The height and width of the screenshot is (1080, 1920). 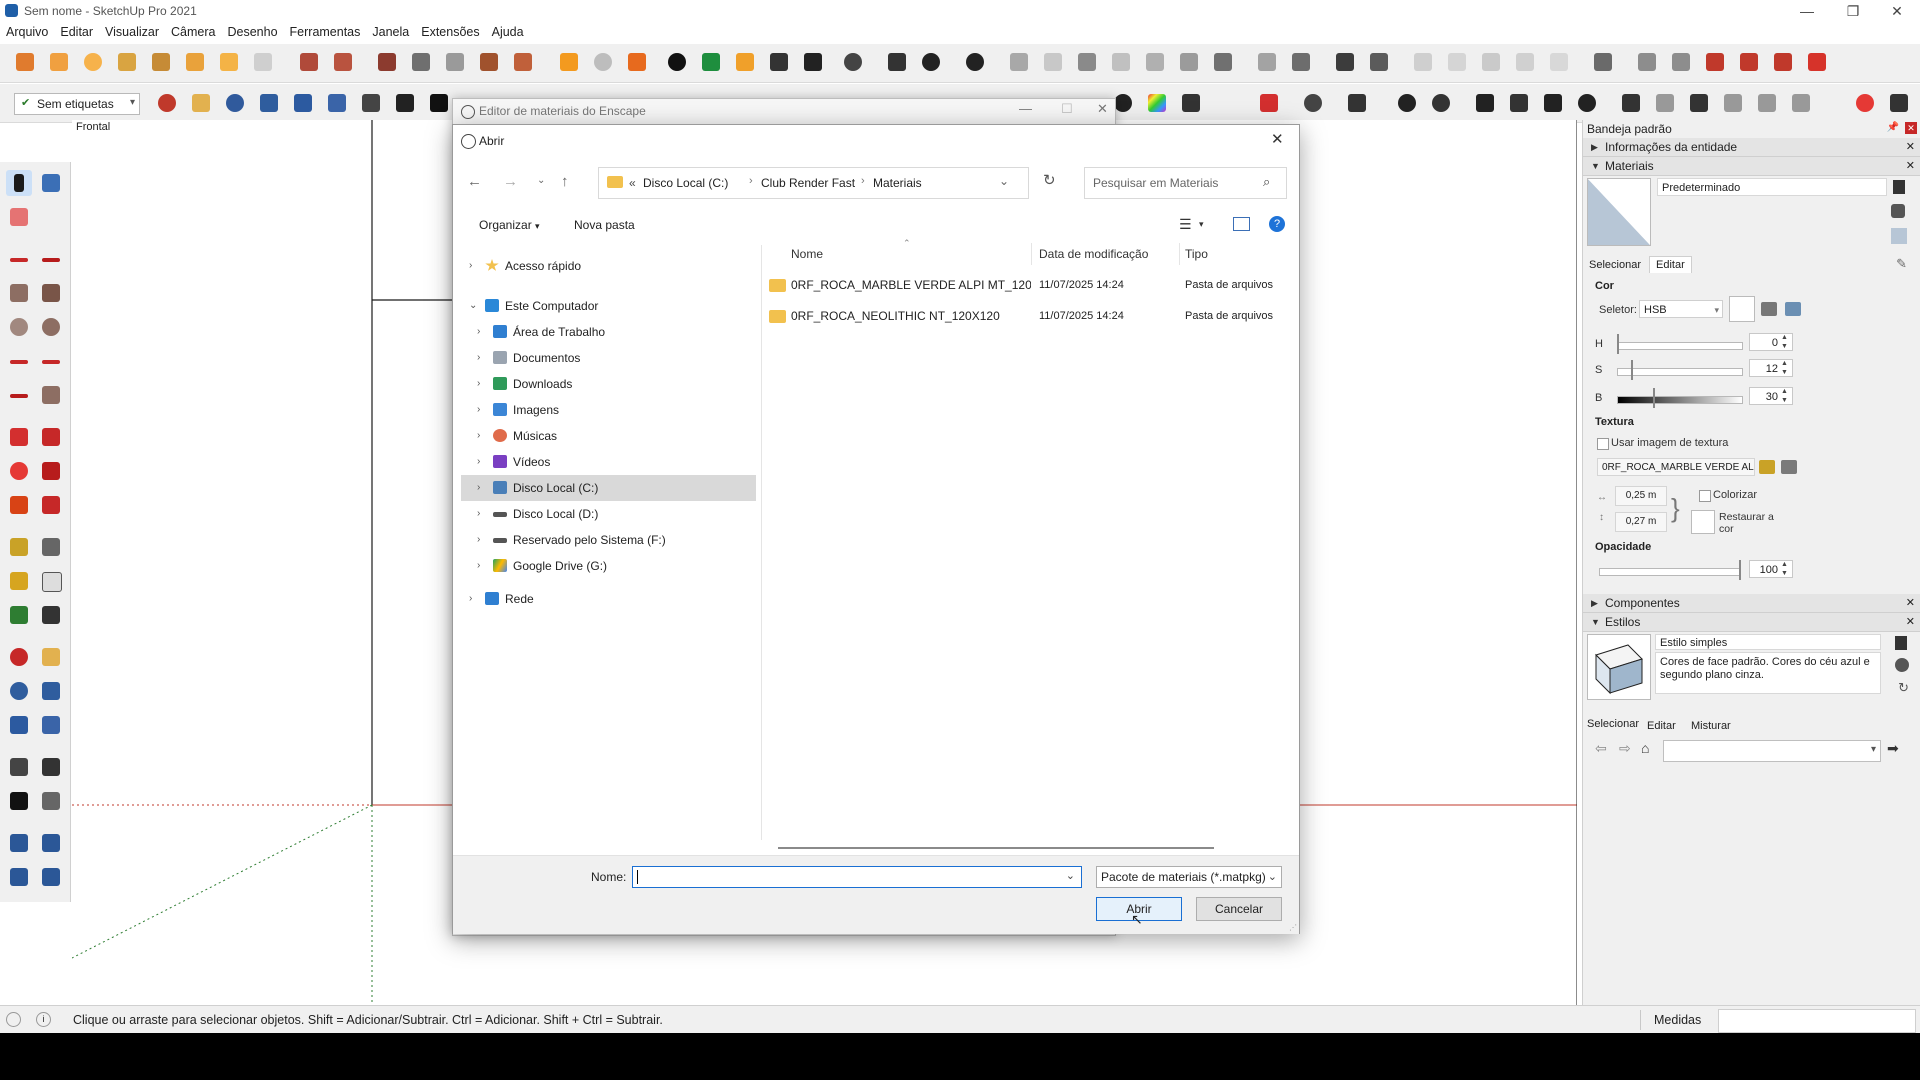 I want to click on credits-info-icon: i, so click(x=43, y=1019).